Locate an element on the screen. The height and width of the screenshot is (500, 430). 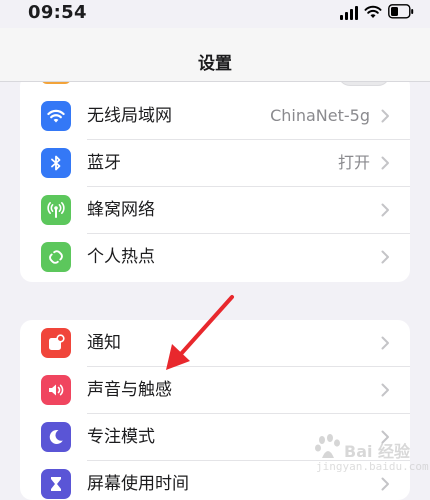
hourglass-icon is located at coordinates (56, 484).